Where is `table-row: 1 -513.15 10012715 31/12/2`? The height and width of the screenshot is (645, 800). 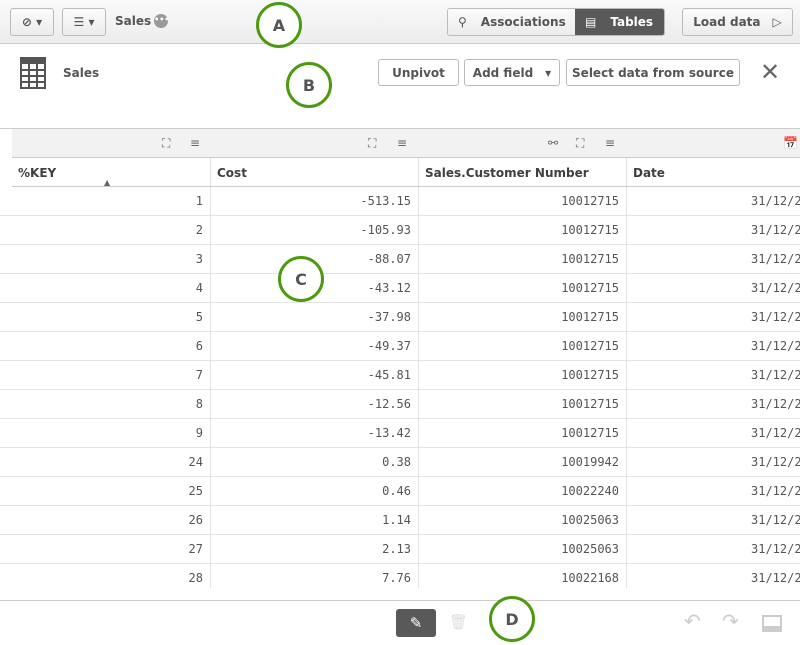
table-row: 1 -513.15 10012715 31/12/2 is located at coordinates (400, 201).